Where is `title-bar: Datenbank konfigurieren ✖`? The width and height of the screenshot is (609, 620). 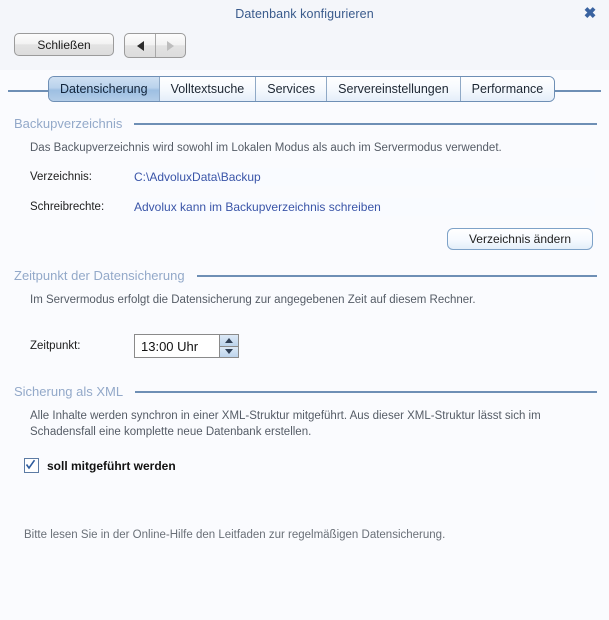
title-bar: Datenbank konfigurieren ✖ is located at coordinates (304, 14).